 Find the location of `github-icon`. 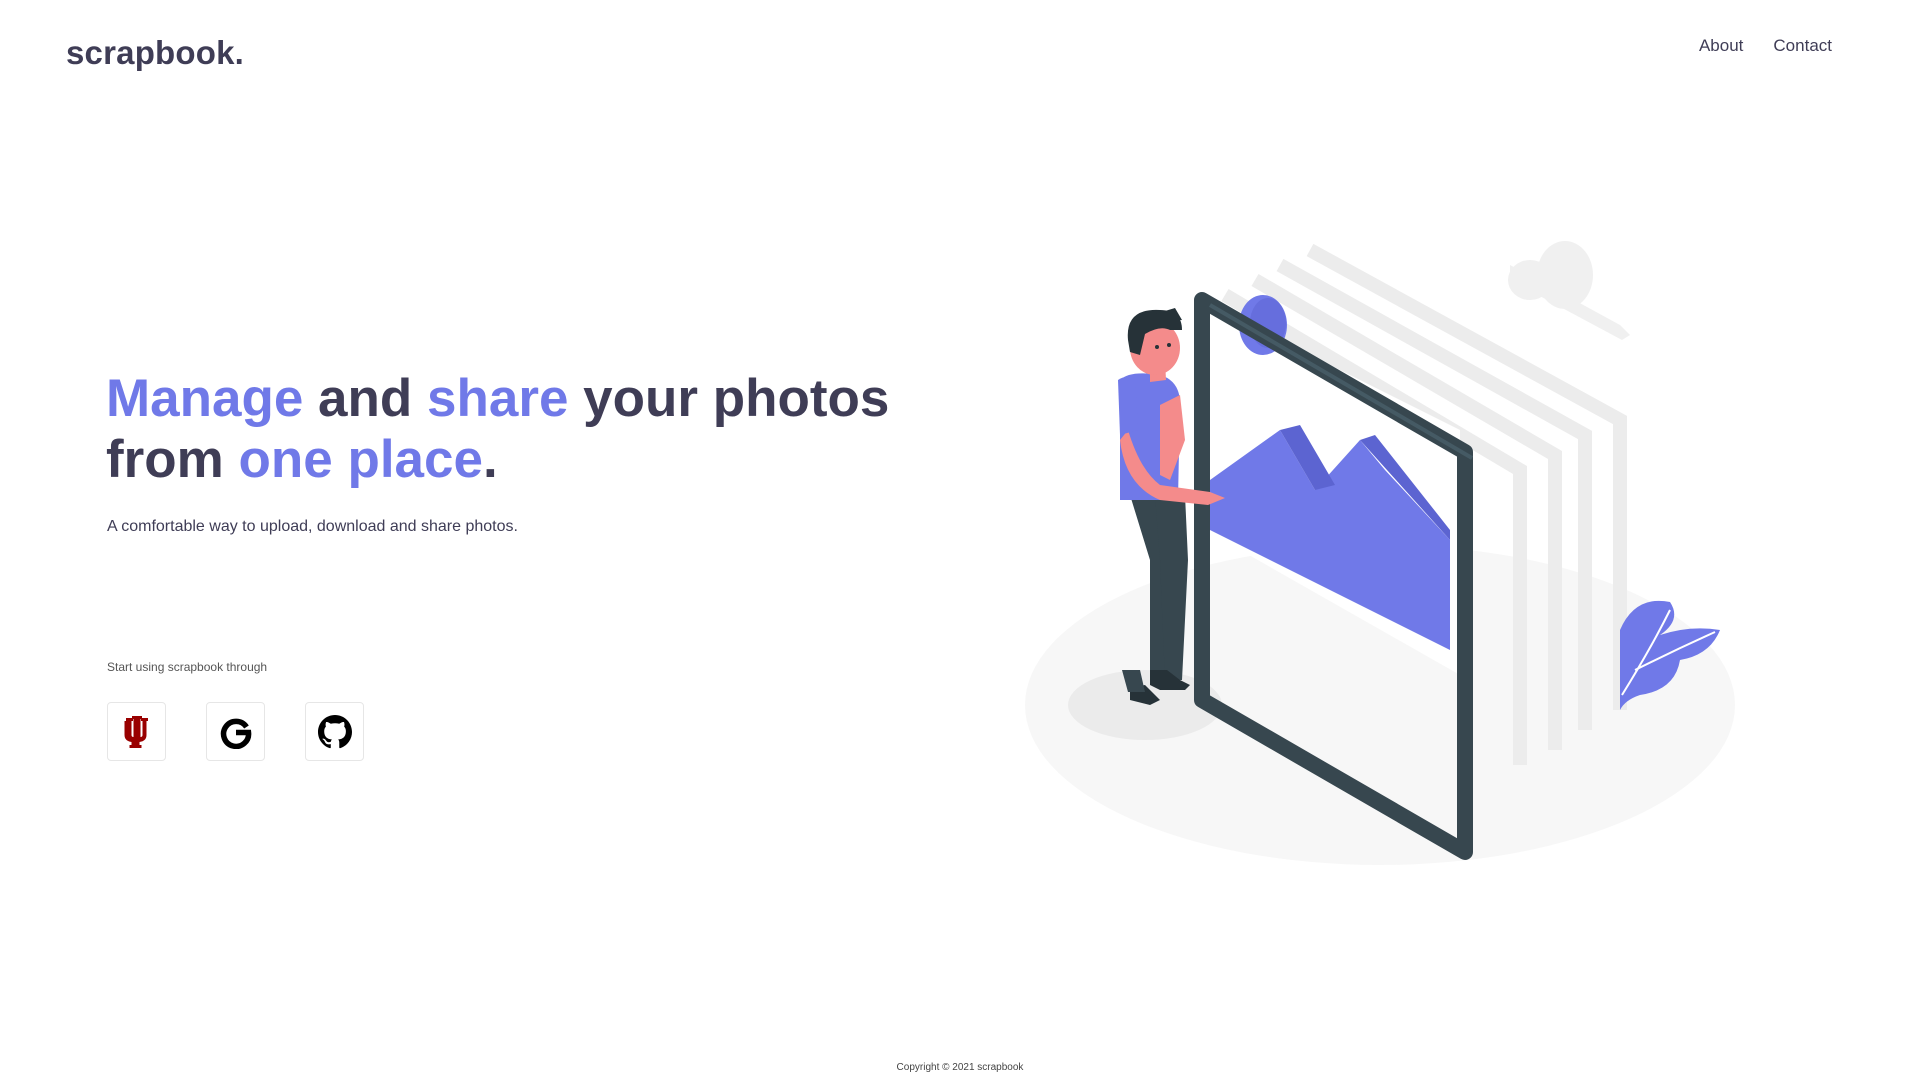

github-icon is located at coordinates (334, 731).